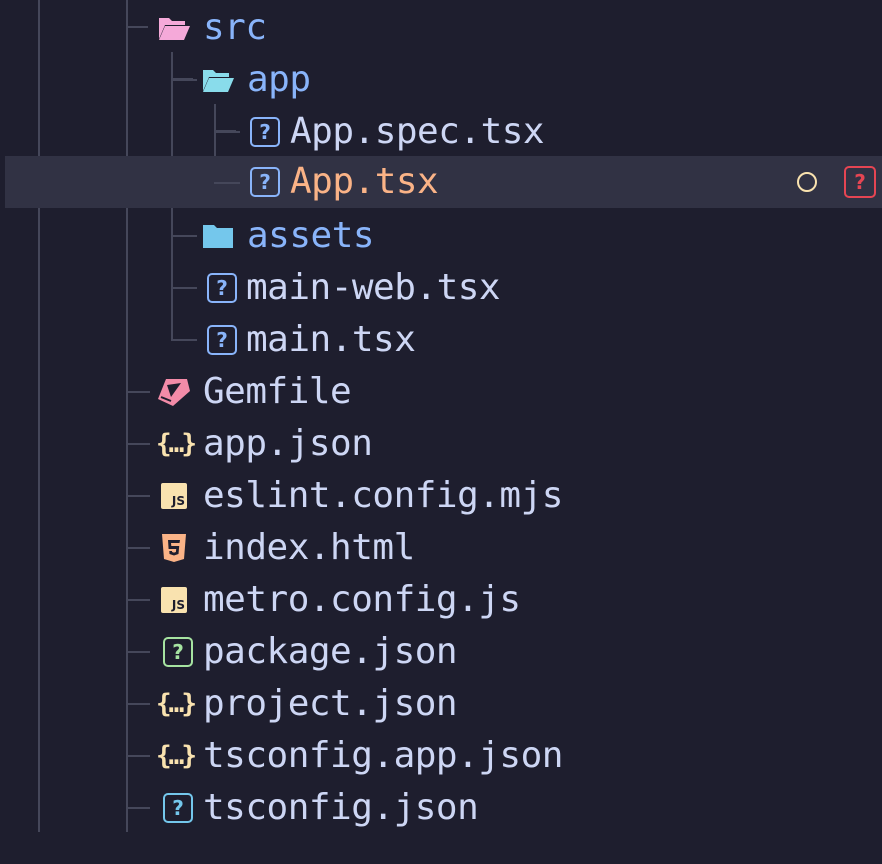  Describe the element at coordinates (341, 807) in the screenshot. I see `tree-item-label: tsconfig.json` at that location.